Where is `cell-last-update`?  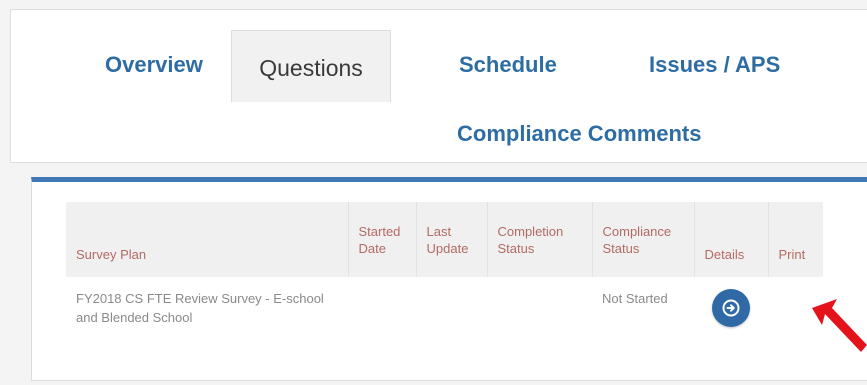 cell-last-update is located at coordinates (451, 307).